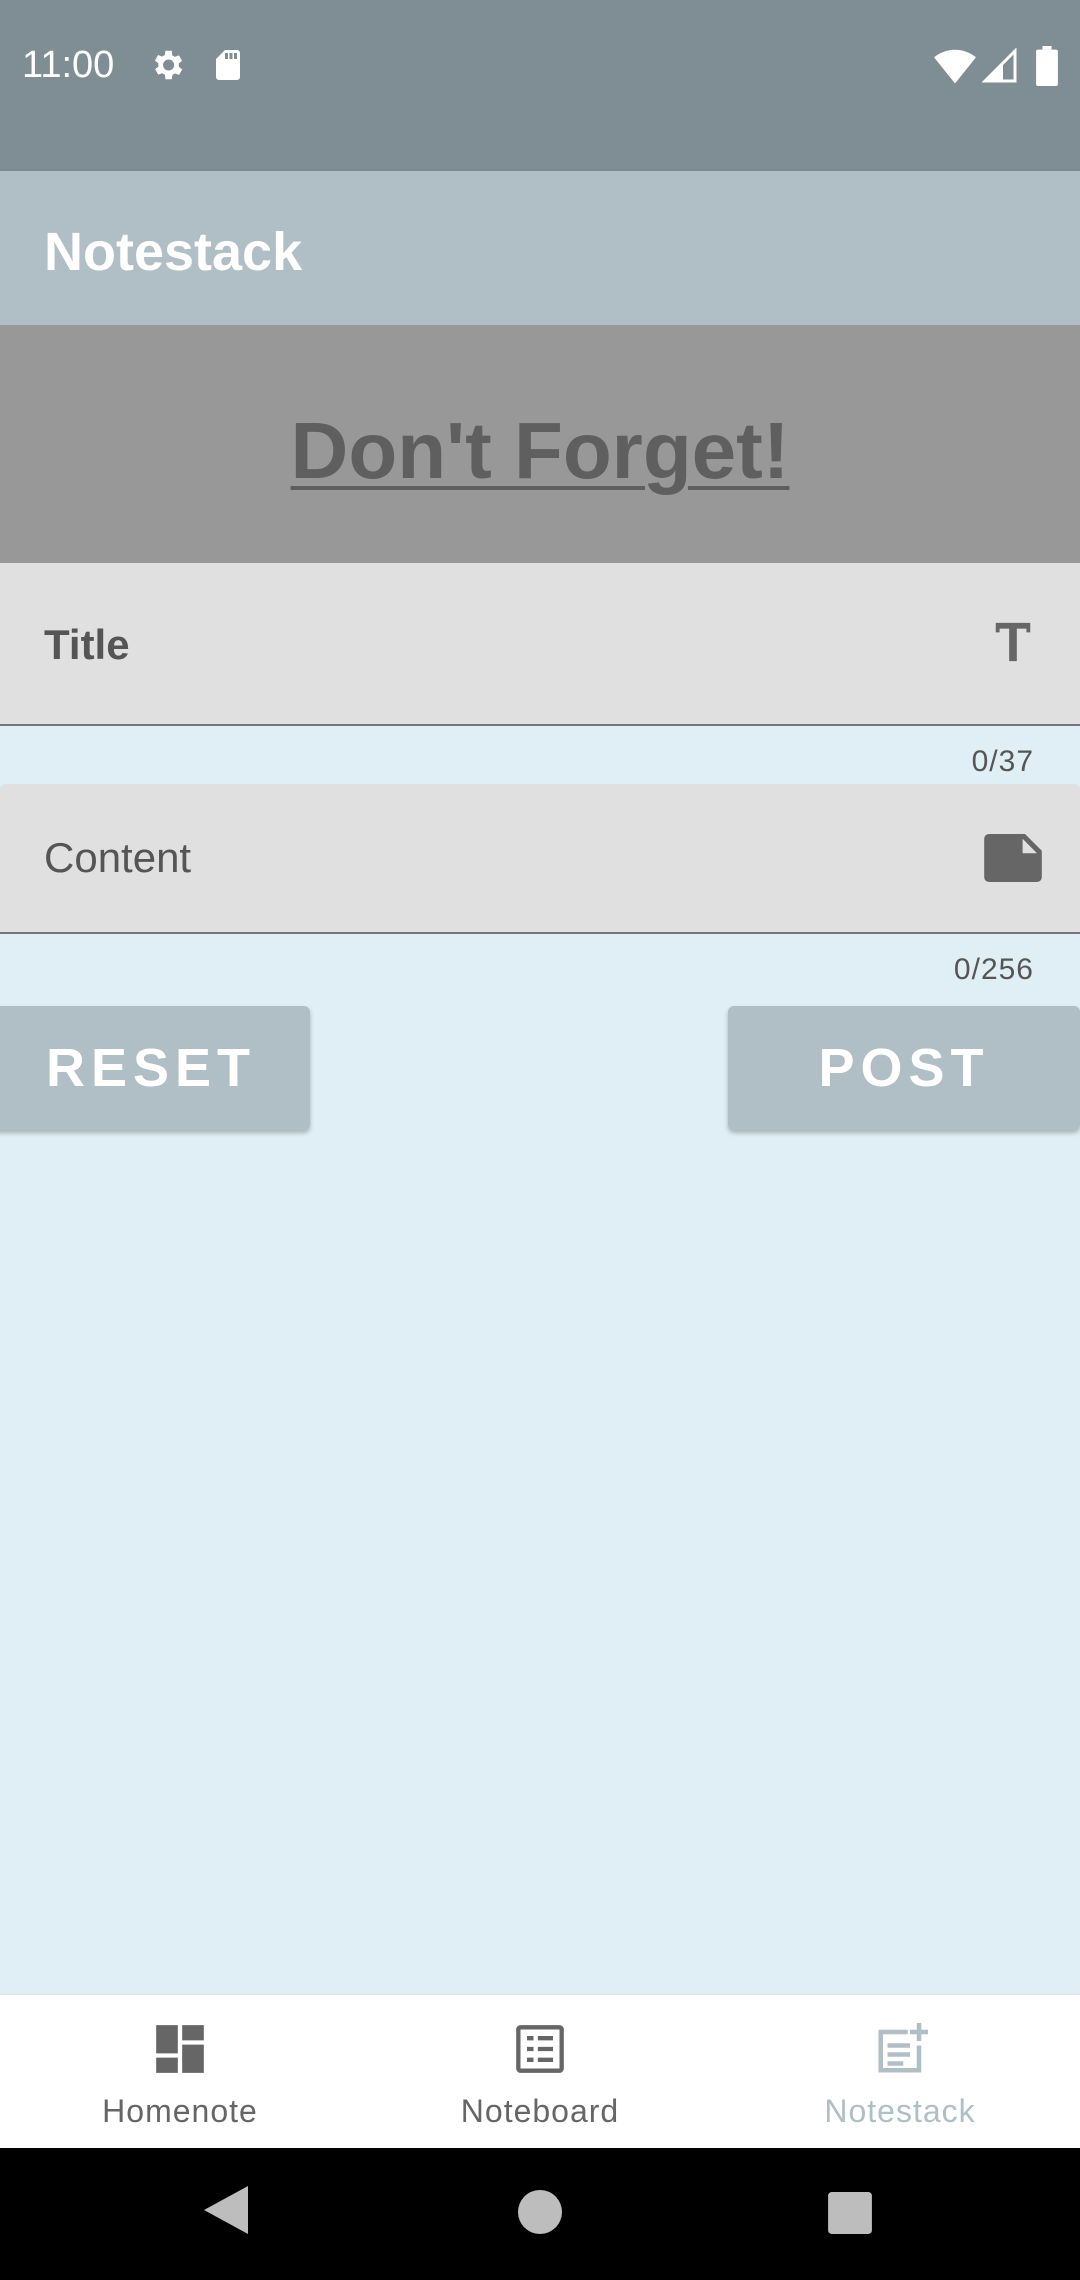 The image size is (1080, 2280). Describe the element at coordinates (540, 85) in the screenshot. I see `status-bar: 11:00` at that location.